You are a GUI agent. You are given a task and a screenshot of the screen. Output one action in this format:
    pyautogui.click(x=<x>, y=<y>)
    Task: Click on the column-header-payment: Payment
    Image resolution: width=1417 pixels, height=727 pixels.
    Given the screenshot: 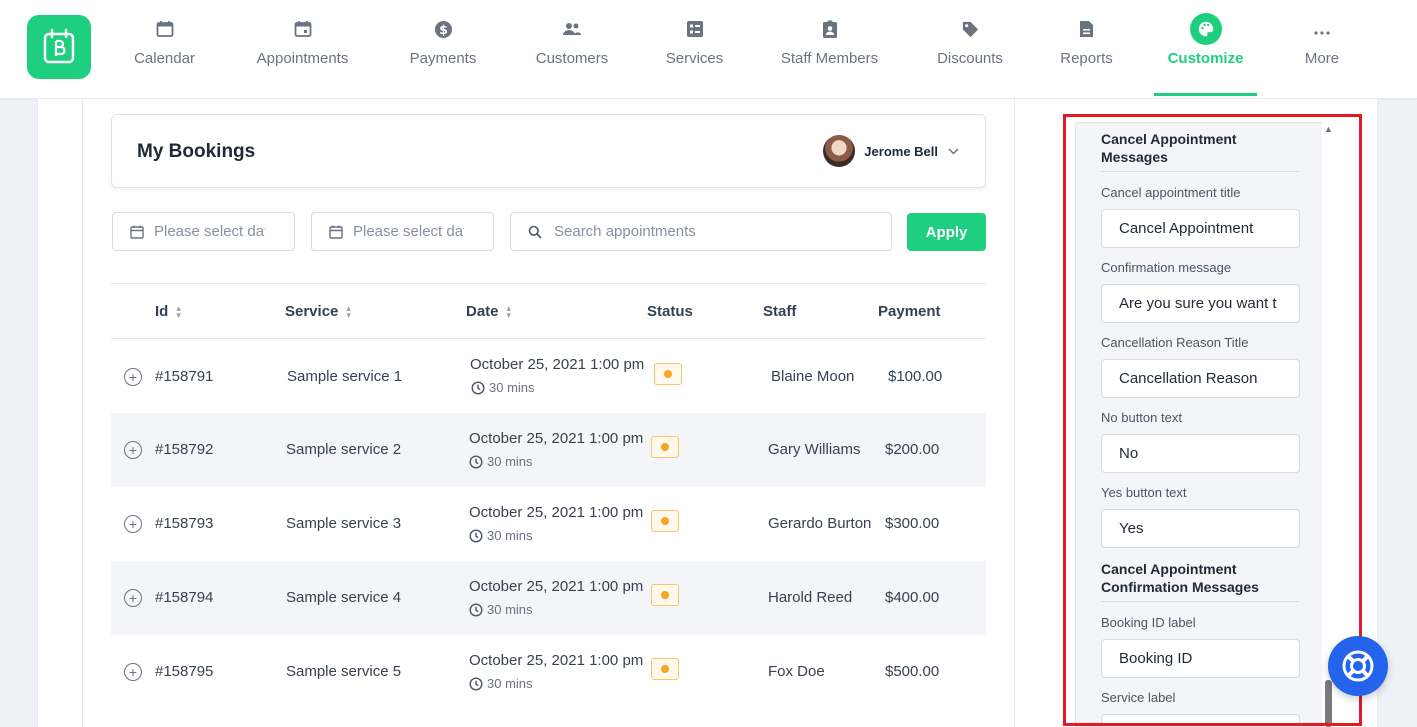 What is the action you would take?
    pyautogui.click(x=909, y=311)
    